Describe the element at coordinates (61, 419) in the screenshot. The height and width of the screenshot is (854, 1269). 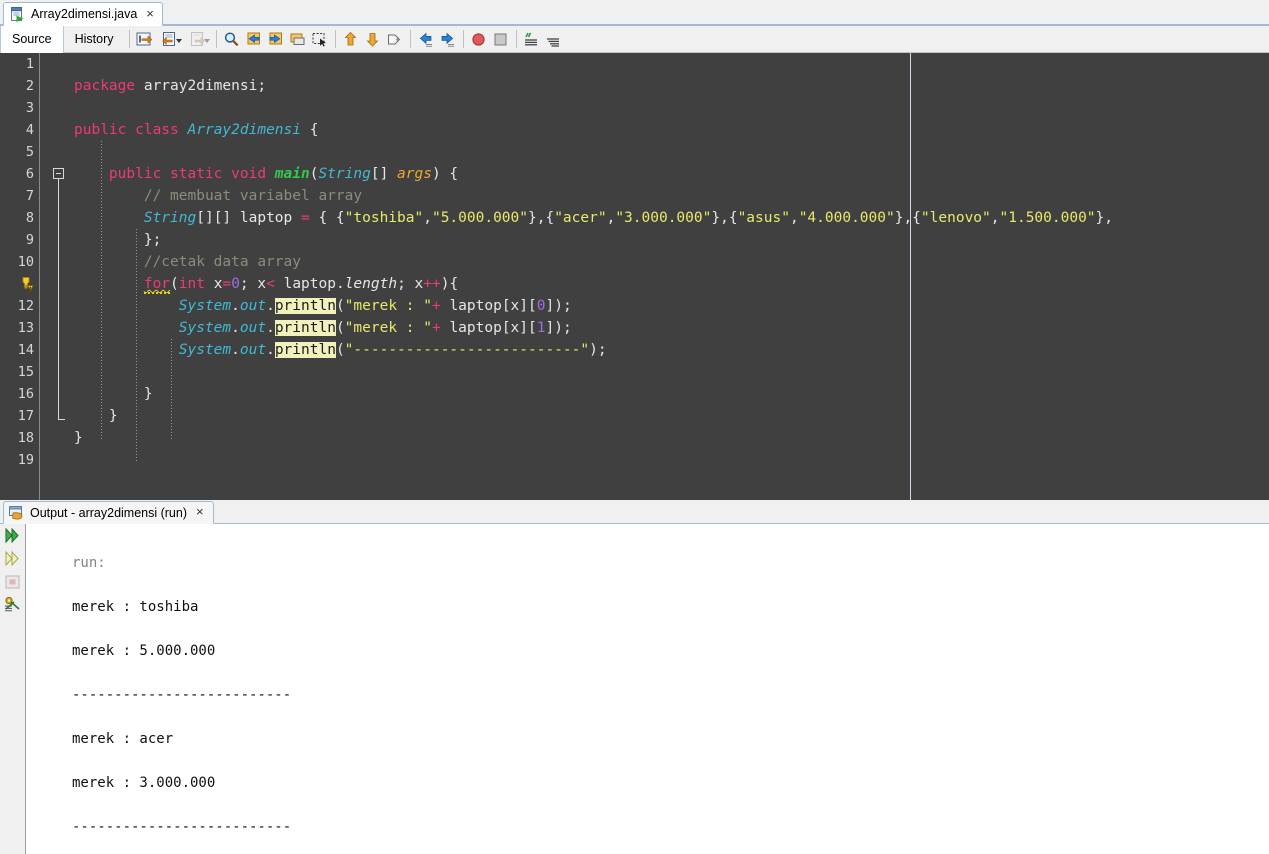
I see `fold-line-end` at that location.